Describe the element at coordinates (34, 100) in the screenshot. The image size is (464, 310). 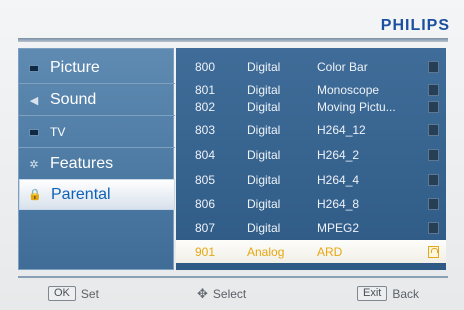
I see `speaker-icon: ◀` at that location.